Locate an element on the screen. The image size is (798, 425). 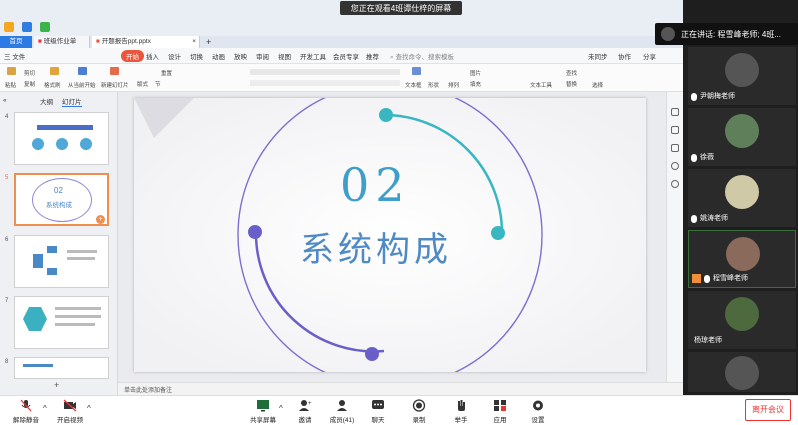
thumb-title-bar is located at coordinates (65, 127).